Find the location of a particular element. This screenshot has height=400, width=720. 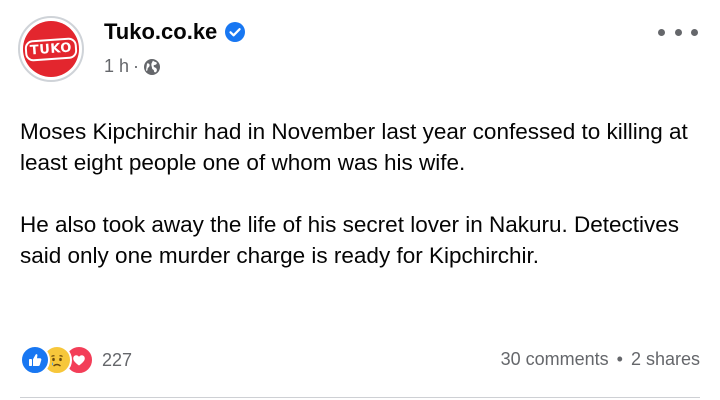

engagement-stats: 30 comments • 2 shares is located at coordinates (600, 359).